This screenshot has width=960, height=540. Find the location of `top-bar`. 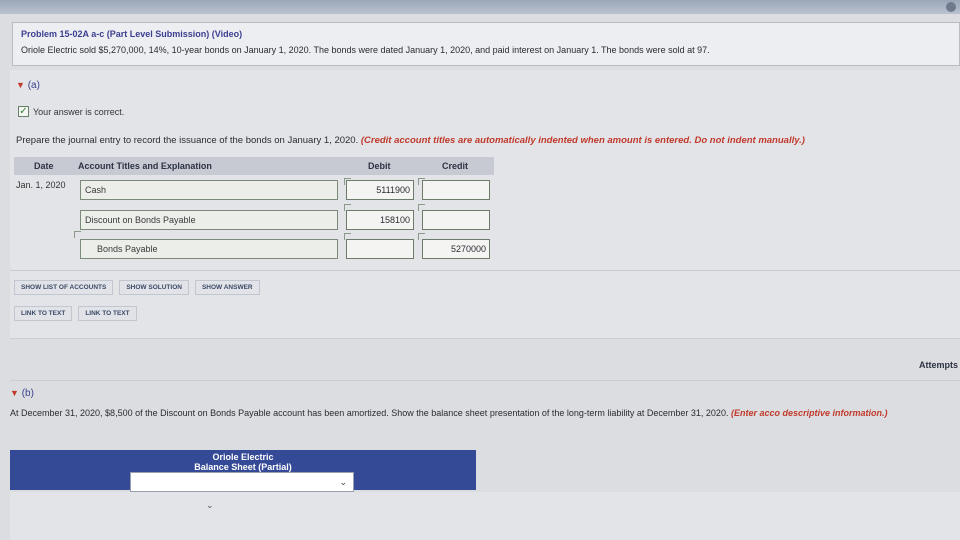

top-bar is located at coordinates (480, 7).